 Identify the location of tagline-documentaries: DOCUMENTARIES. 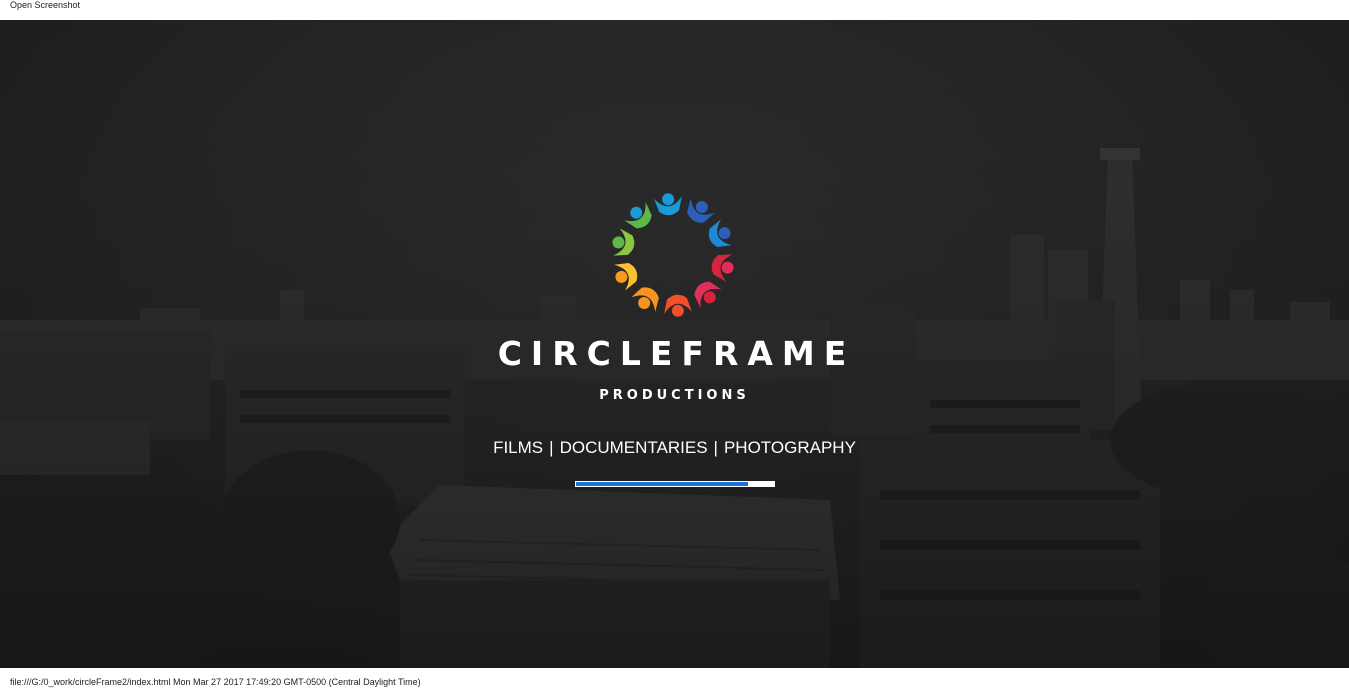
(633, 447).